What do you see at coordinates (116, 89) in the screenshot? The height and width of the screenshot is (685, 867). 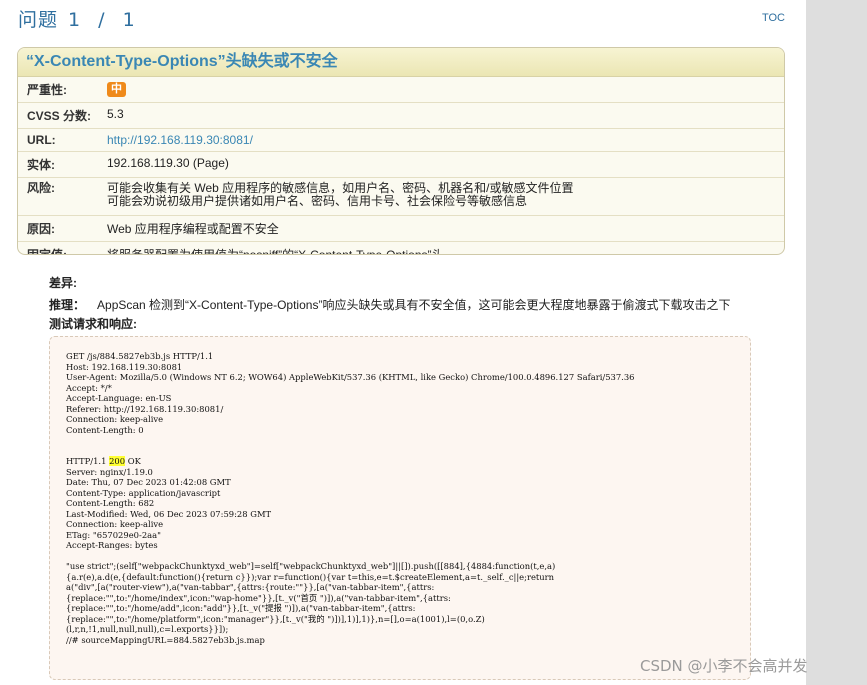 I see `severity-badge: 中` at bounding box center [116, 89].